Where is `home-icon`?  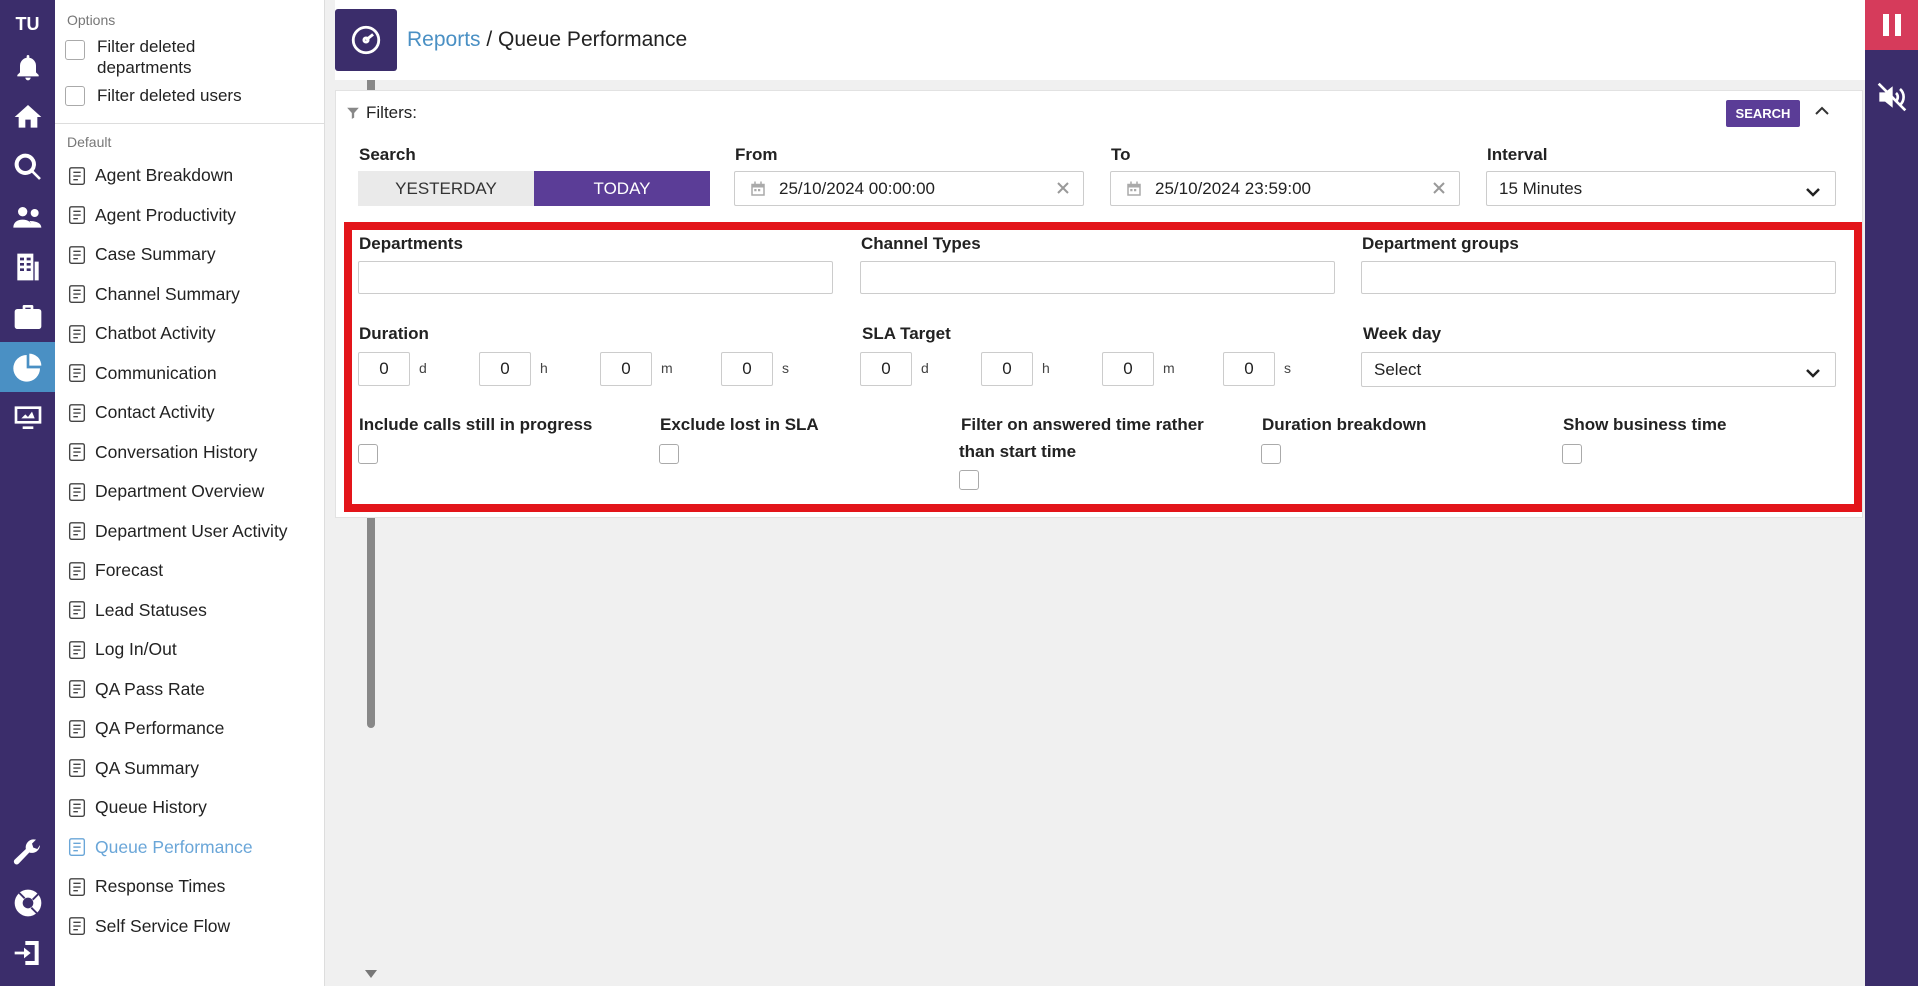
home-icon is located at coordinates (27, 117).